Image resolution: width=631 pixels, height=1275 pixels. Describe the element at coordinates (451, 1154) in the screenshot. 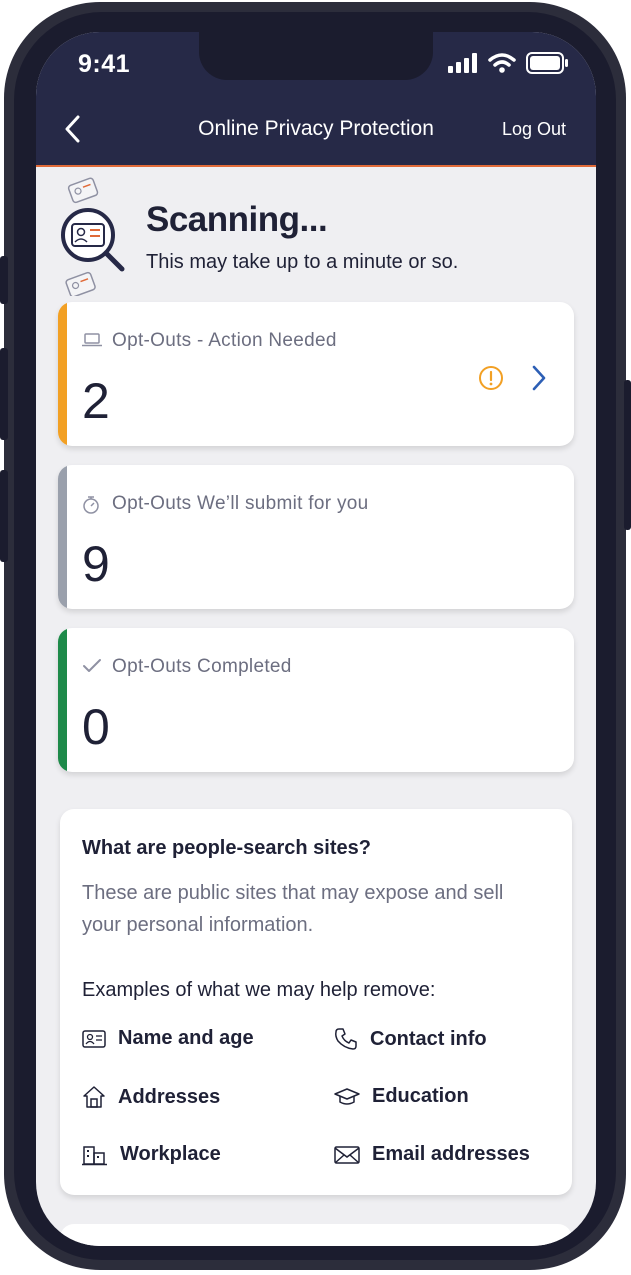

I see `example-label: Email addresses` at that location.